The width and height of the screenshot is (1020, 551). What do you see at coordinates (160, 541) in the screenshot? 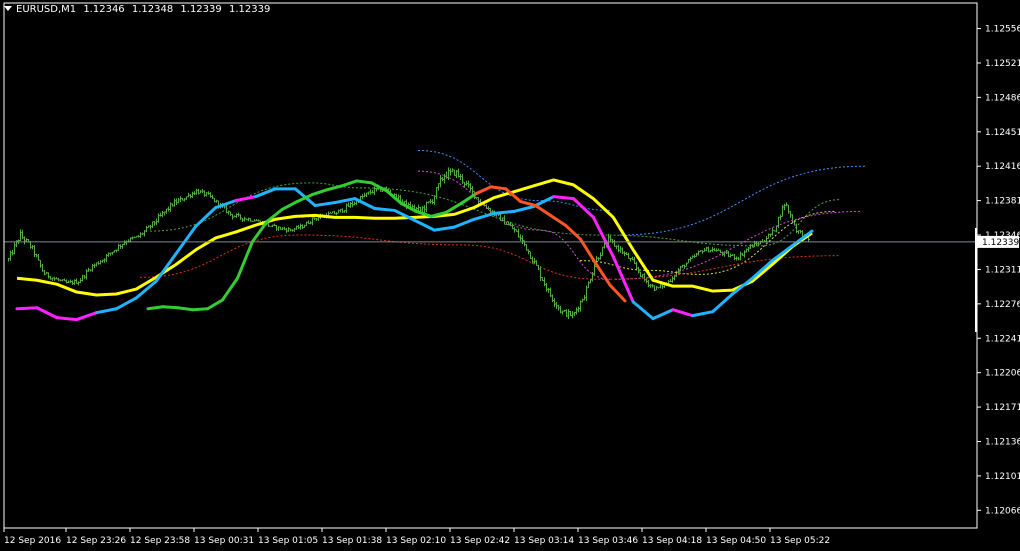
I see `x-tick-label: 12 Sep 23:58` at bounding box center [160, 541].